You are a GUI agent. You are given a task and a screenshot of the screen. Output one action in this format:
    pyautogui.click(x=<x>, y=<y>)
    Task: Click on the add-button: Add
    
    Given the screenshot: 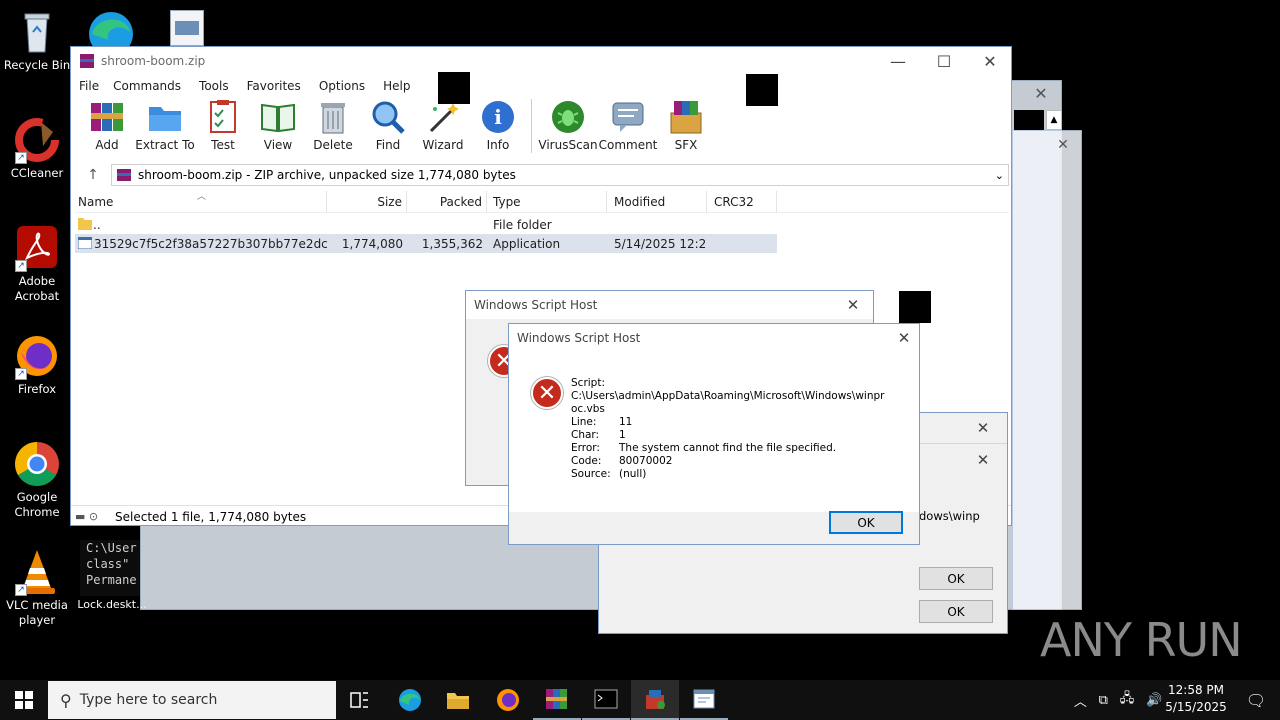 What is the action you would take?
    pyautogui.click(x=107, y=124)
    